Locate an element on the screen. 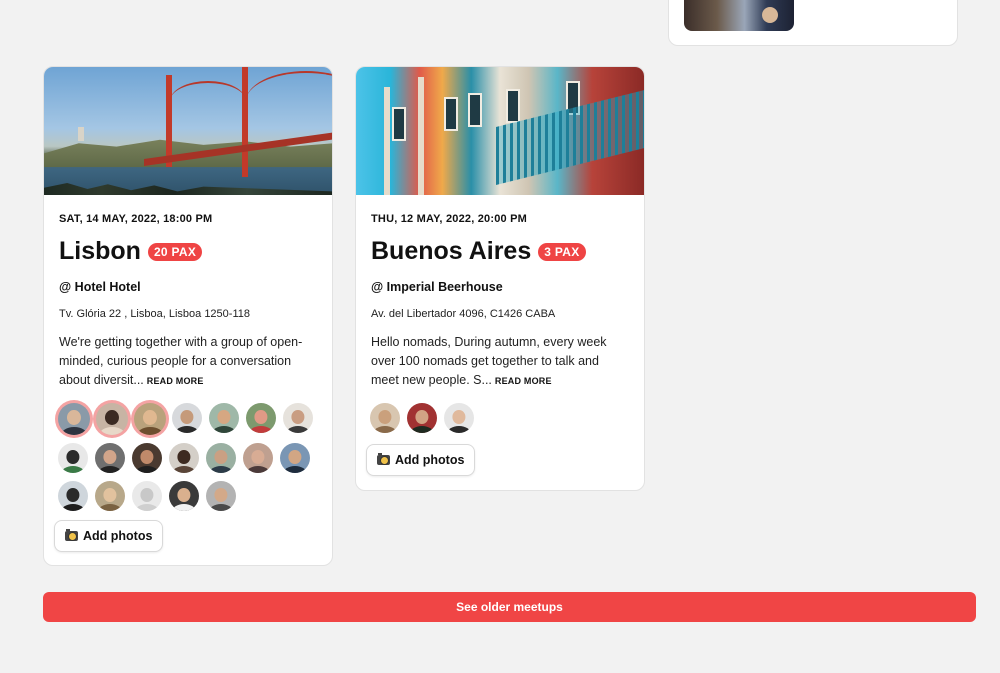 The width and height of the screenshot is (1000, 673). pax-badge: 3 PAX is located at coordinates (562, 251).